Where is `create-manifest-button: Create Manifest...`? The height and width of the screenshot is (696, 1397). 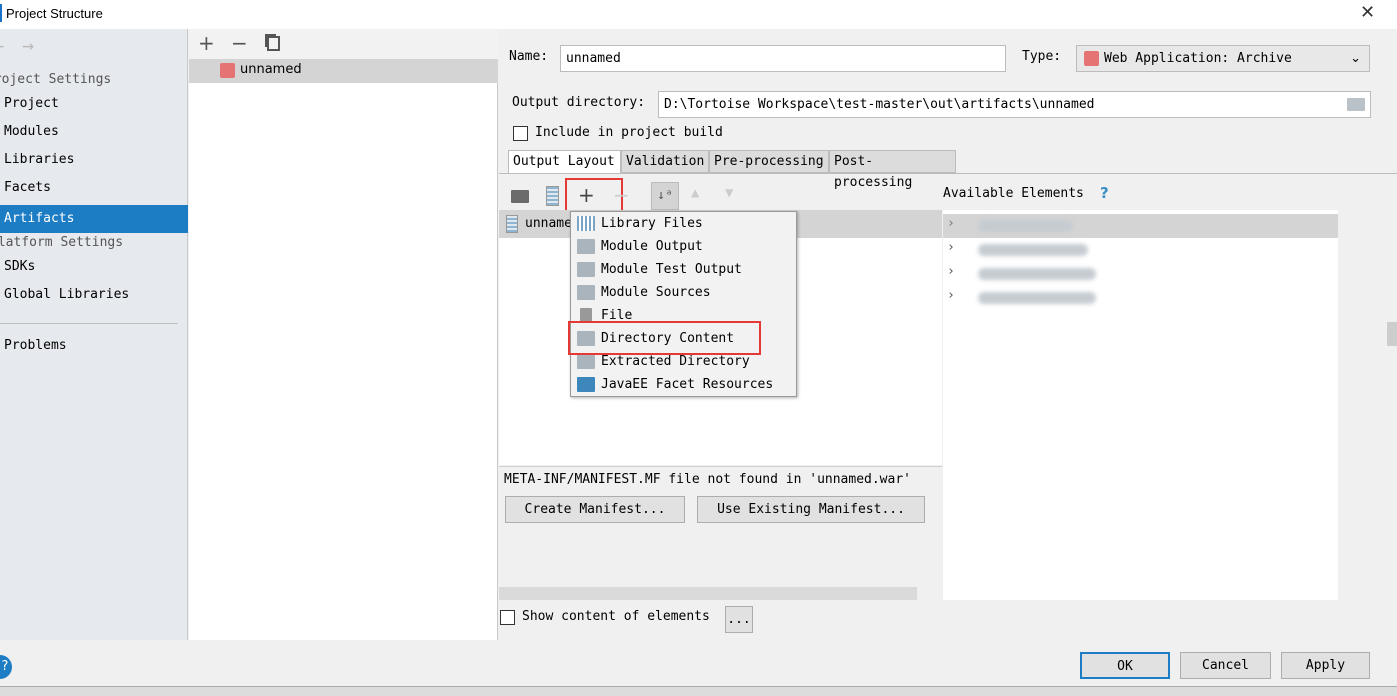
create-manifest-button: Create Manifest... is located at coordinates (595, 509).